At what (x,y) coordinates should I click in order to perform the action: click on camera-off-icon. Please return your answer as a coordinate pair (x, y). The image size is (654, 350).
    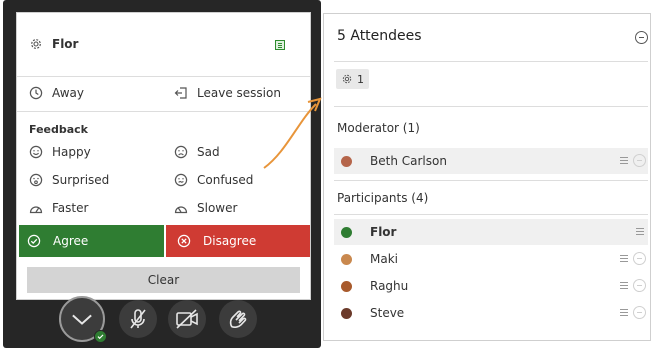
    Looking at the image, I should click on (187, 319).